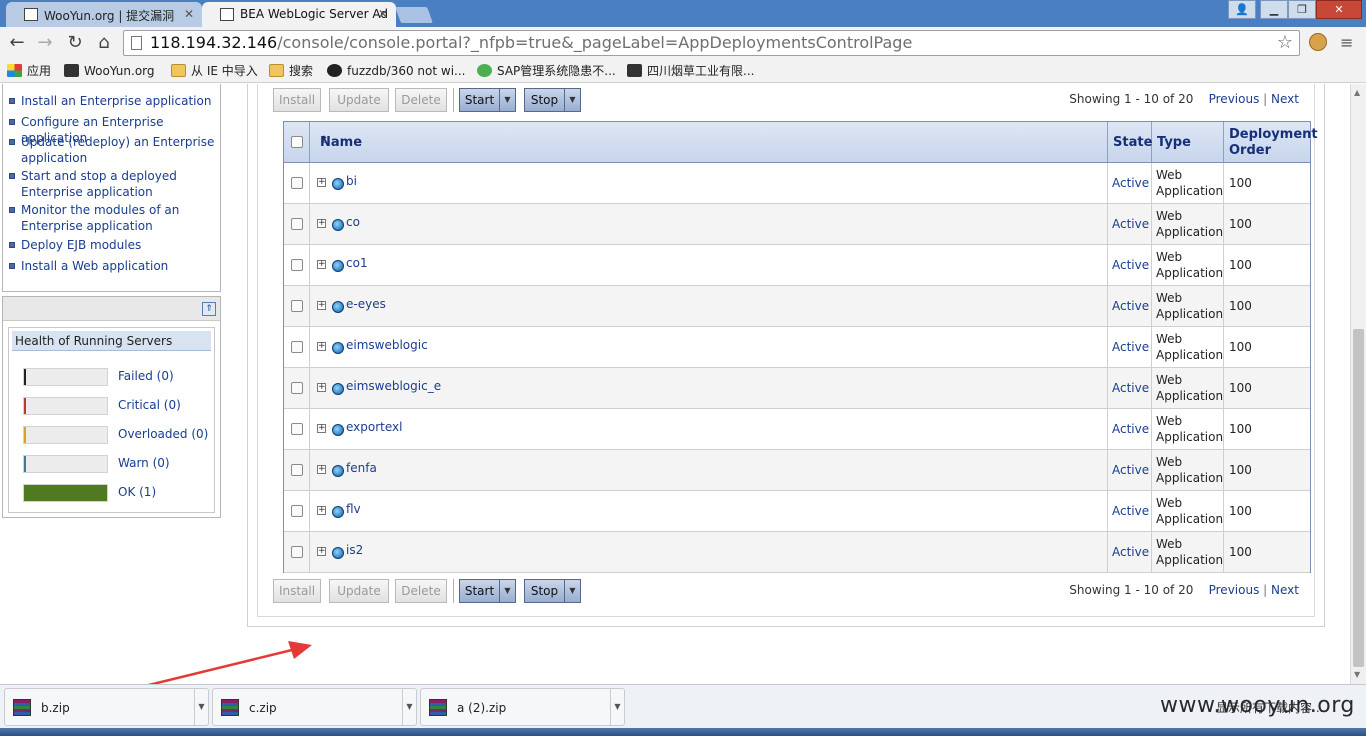  I want to click on howto-link: Install an Enterprise application, so click(113, 101).